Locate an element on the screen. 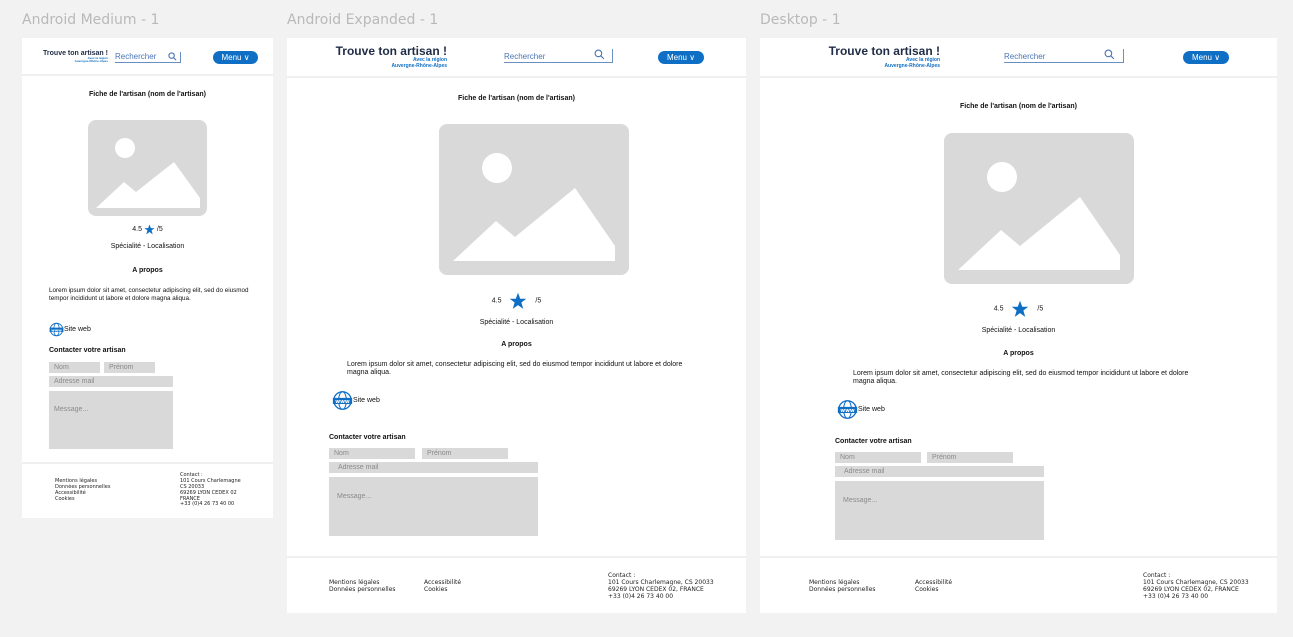 This screenshot has width=1293, height=637. page-title: Fiche de l'artisan (nom de l'artisan) is located at coordinates (147, 94).